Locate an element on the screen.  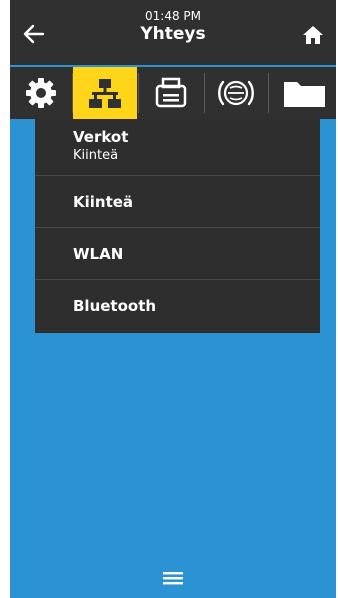
tab-settings is located at coordinates (41, 93).